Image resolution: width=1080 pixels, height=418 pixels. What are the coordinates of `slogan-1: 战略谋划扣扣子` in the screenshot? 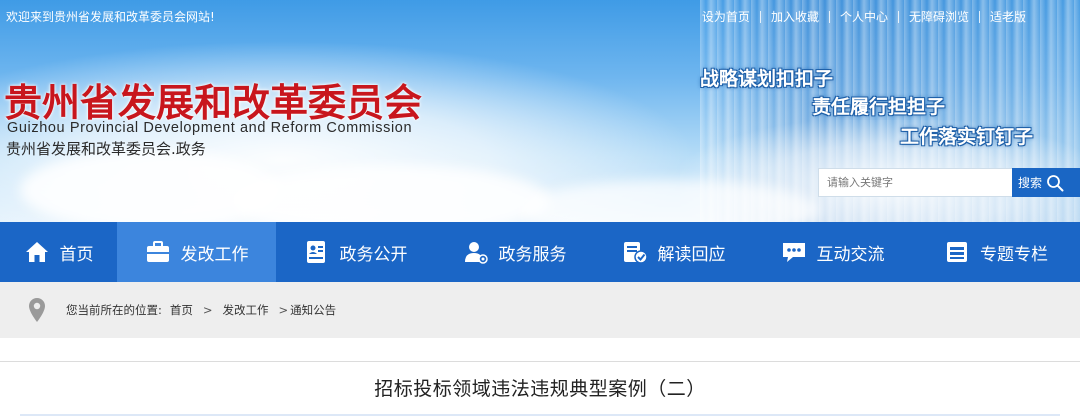 It's located at (767, 79).